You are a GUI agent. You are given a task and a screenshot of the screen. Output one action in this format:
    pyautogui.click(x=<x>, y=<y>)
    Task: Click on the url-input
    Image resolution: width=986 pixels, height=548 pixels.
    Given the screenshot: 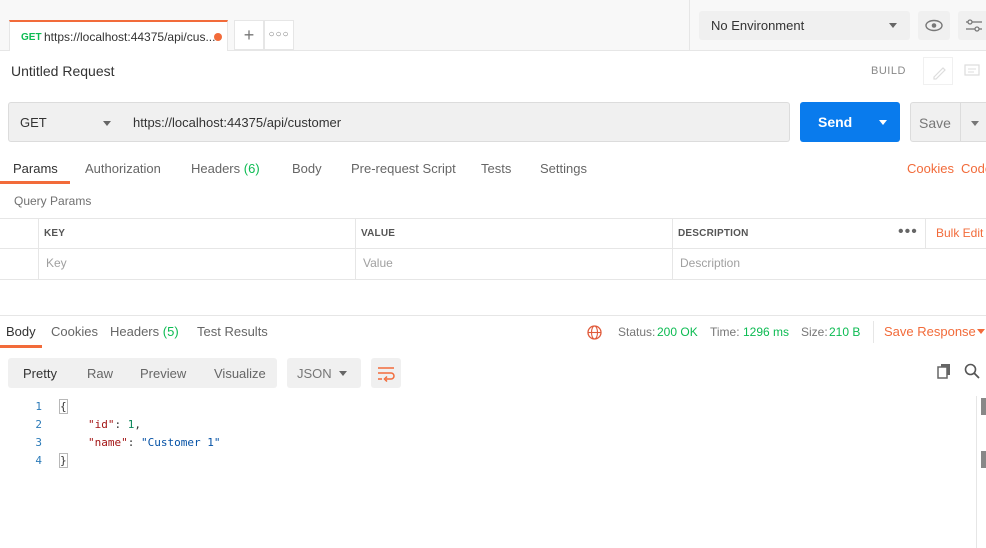 What is the action you would take?
    pyautogui.click(x=456, y=122)
    